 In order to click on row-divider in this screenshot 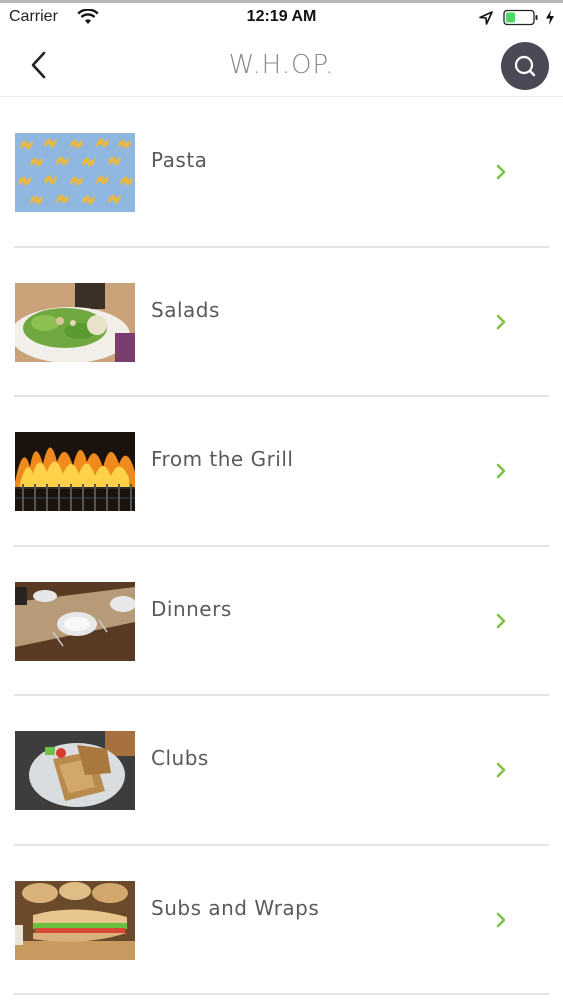, I will do `click(281, 994)`.